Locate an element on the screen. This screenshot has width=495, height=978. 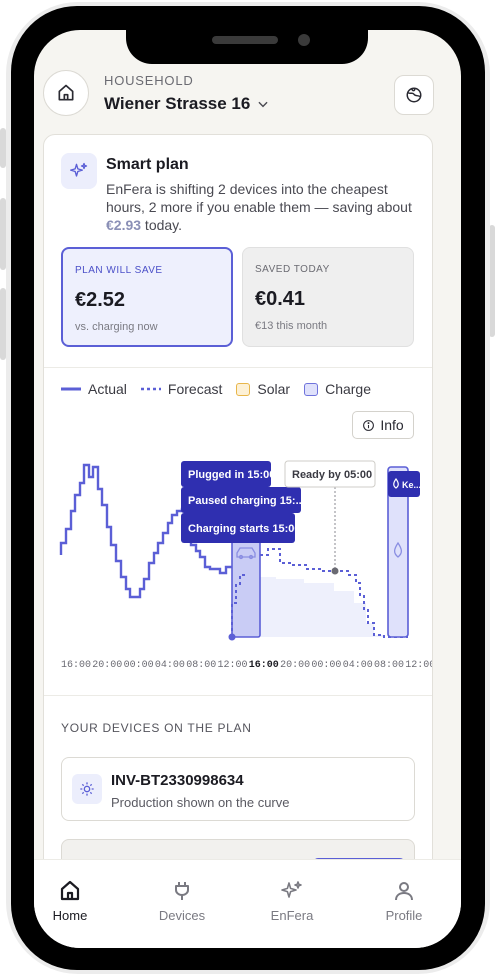
legend-forecast: Forecast is located at coordinates (181, 389).